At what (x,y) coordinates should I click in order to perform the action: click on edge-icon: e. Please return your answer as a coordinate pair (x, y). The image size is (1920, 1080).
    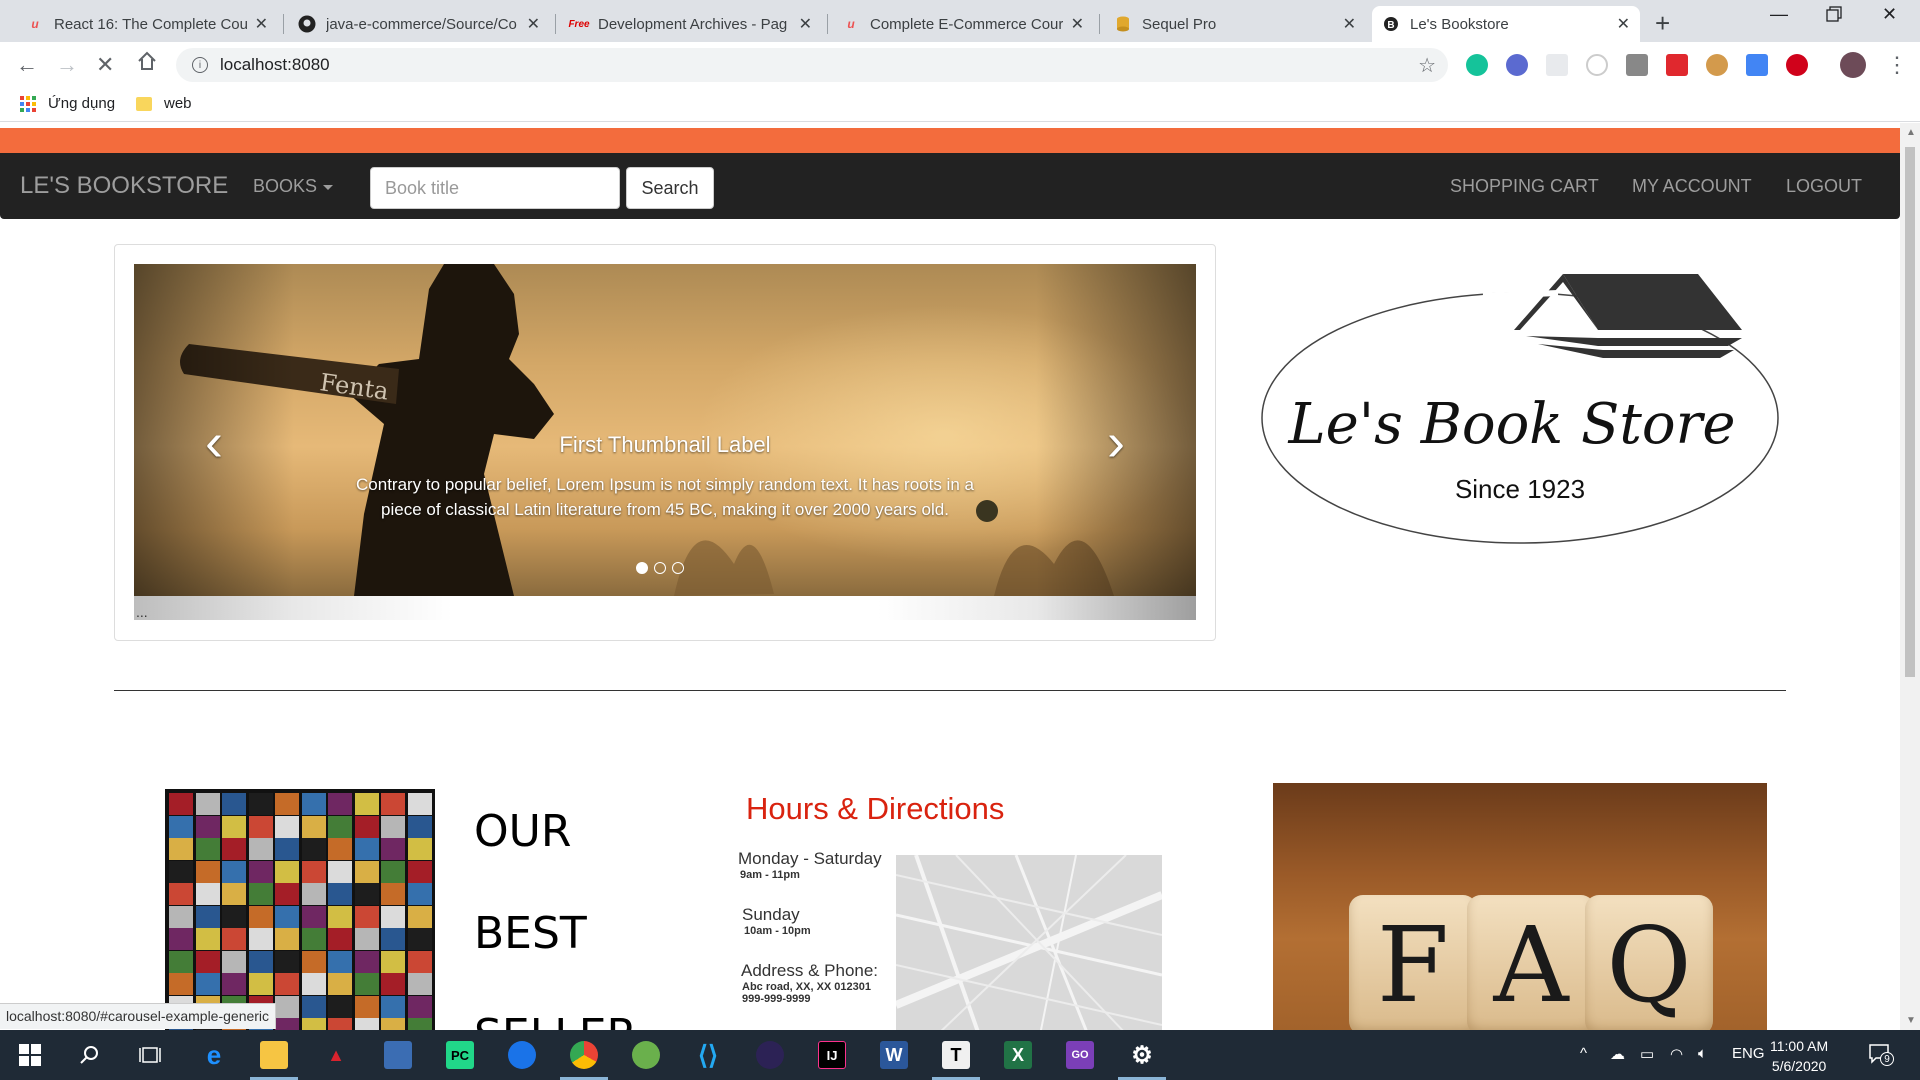
    Looking at the image, I should click on (214, 1055).